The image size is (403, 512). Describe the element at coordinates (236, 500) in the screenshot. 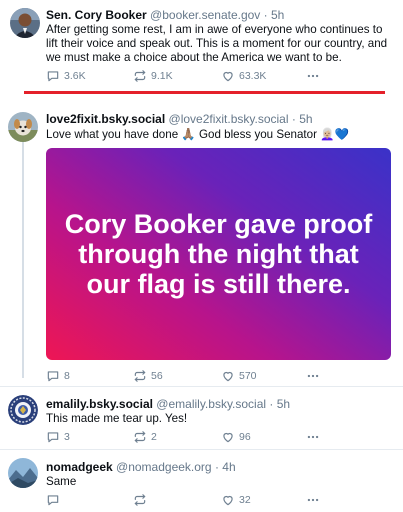

I see `like-button: 32` at that location.